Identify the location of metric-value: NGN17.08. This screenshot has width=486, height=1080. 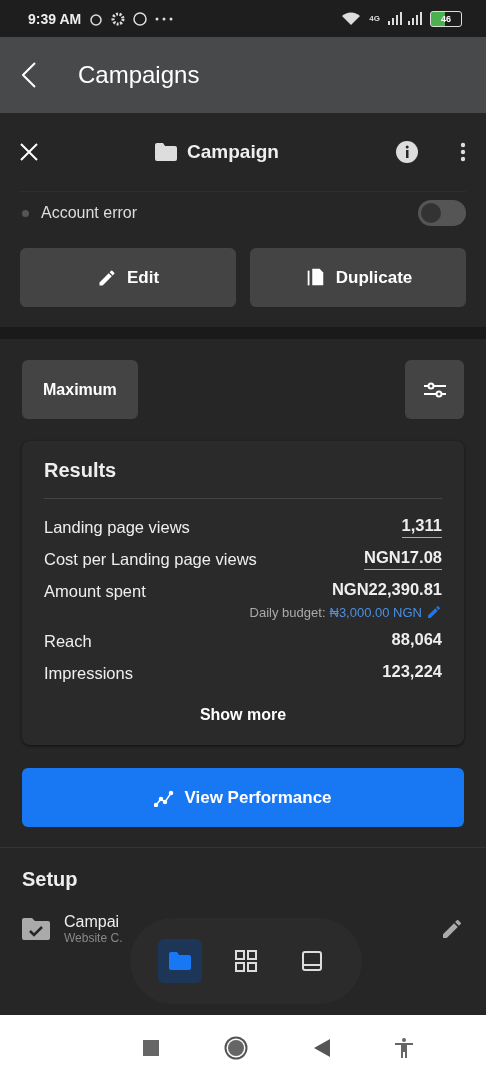
(403, 559).